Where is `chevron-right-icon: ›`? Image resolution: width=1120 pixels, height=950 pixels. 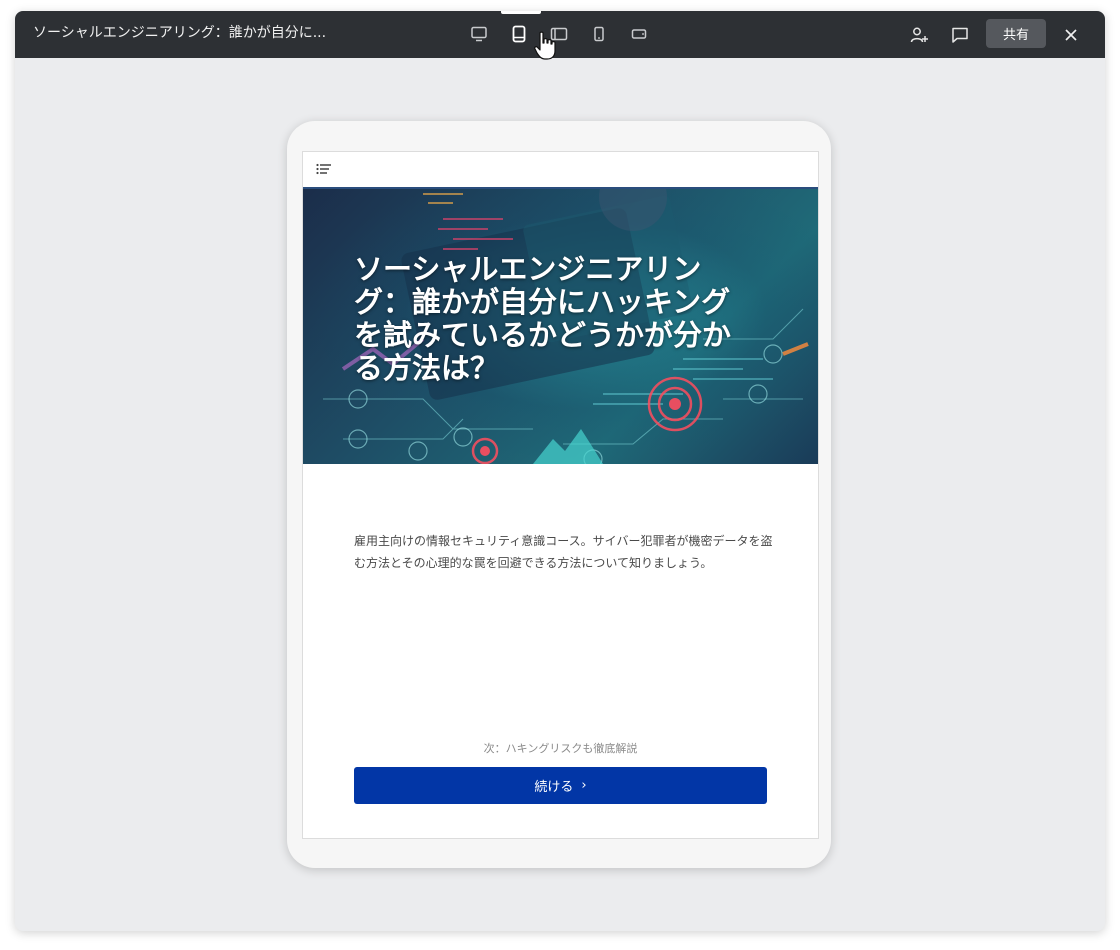 chevron-right-icon: › is located at coordinates (584, 785).